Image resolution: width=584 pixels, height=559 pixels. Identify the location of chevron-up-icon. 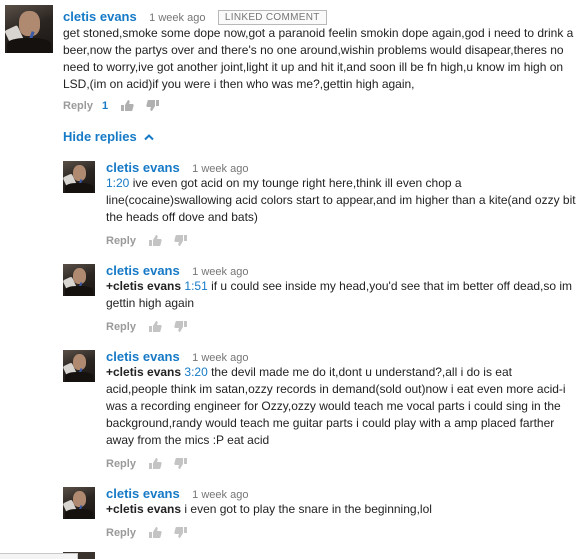
(149, 135).